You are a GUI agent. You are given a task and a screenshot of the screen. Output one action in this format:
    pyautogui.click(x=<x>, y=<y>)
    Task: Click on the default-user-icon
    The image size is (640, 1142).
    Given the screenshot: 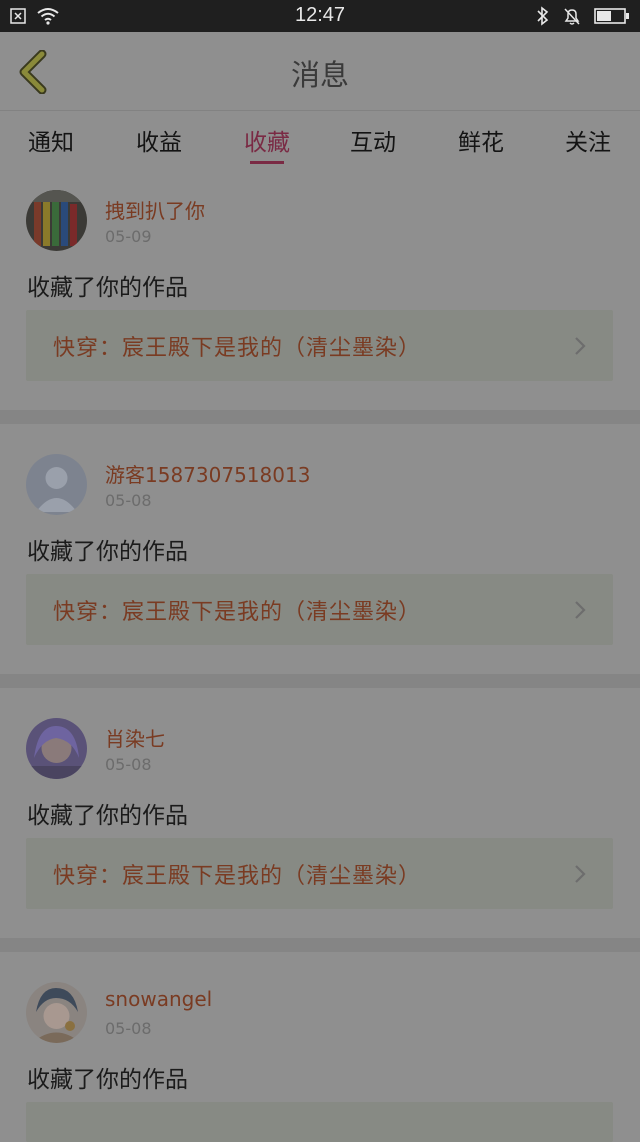 What is the action you would take?
    pyautogui.click(x=56, y=484)
    